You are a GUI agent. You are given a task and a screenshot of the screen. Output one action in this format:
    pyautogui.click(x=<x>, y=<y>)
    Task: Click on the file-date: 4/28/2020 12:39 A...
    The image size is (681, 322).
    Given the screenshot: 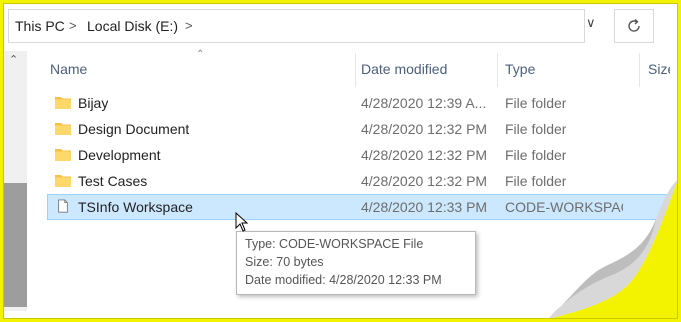 What is the action you would take?
    pyautogui.click(x=424, y=103)
    